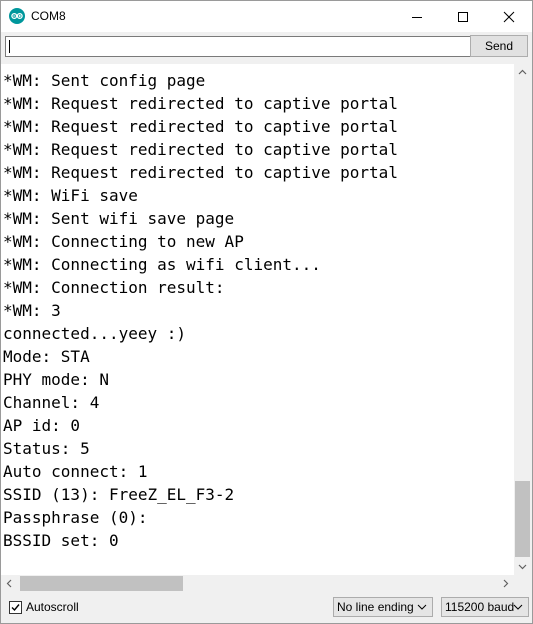 The width and height of the screenshot is (533, 624). What do you see at coordinates (257, 583) in the screenshot?
I see `horizontal-scrollbar` at bounding box center [257, 583].